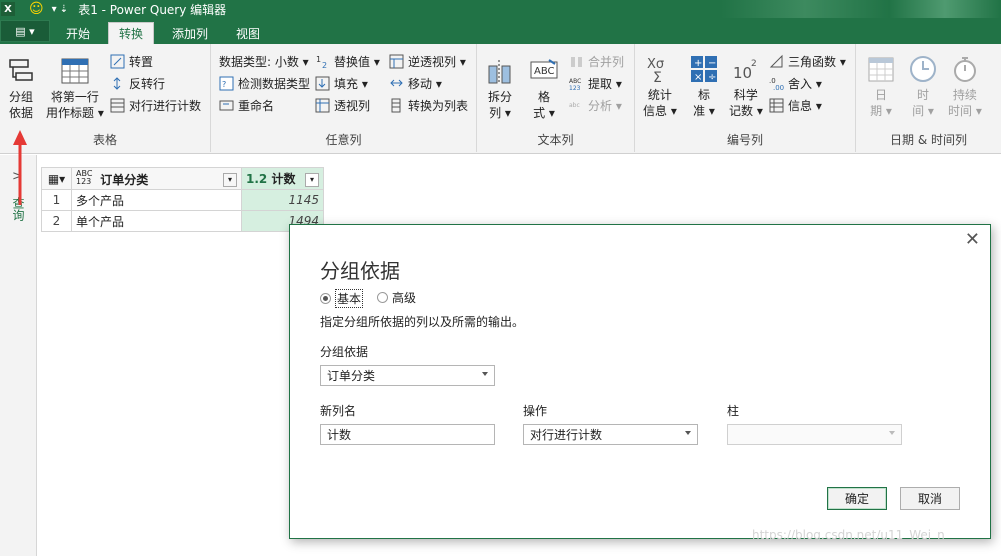  I want to click on blurred-area, so click(861, 9).